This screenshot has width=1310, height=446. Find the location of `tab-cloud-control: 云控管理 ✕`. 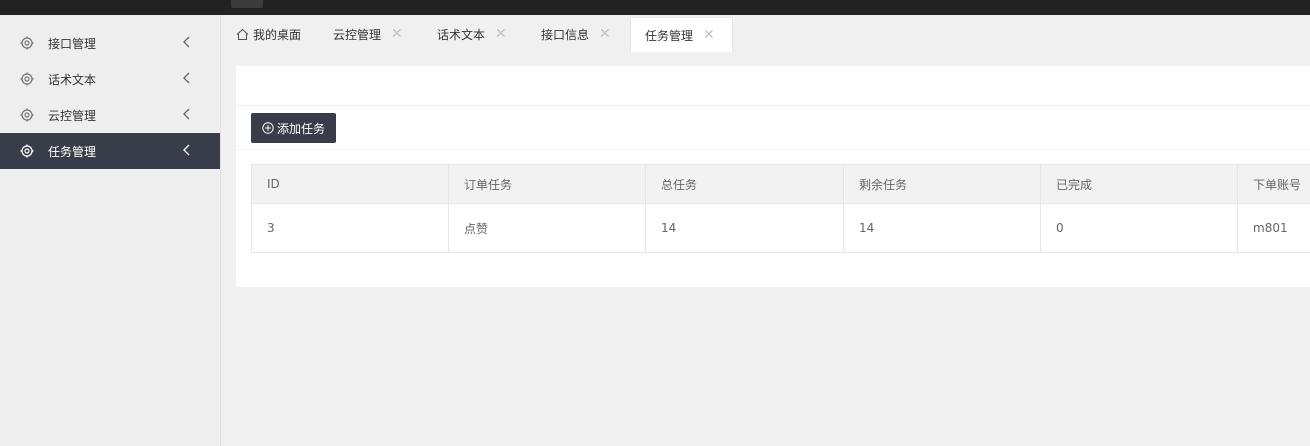

tab-cloud-control: 云控管理 ✕ is located at coordinates (368, 34).